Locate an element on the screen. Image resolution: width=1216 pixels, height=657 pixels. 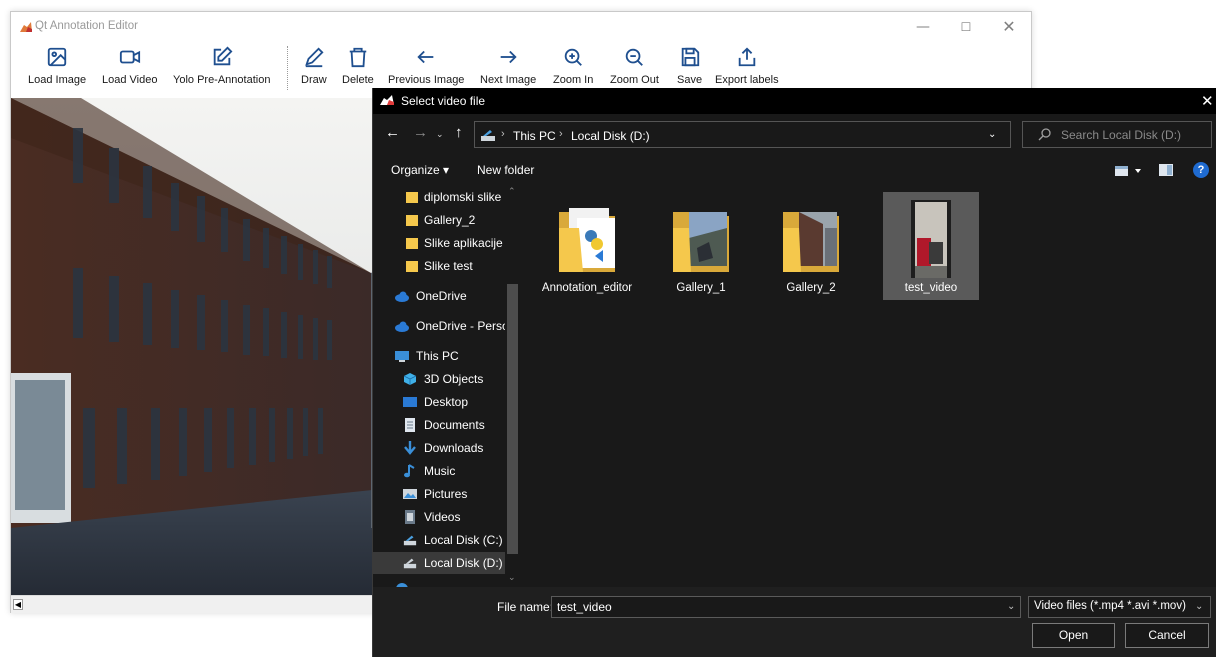
nav-item-desktop: Desktop is located at coordinates (439, 402).